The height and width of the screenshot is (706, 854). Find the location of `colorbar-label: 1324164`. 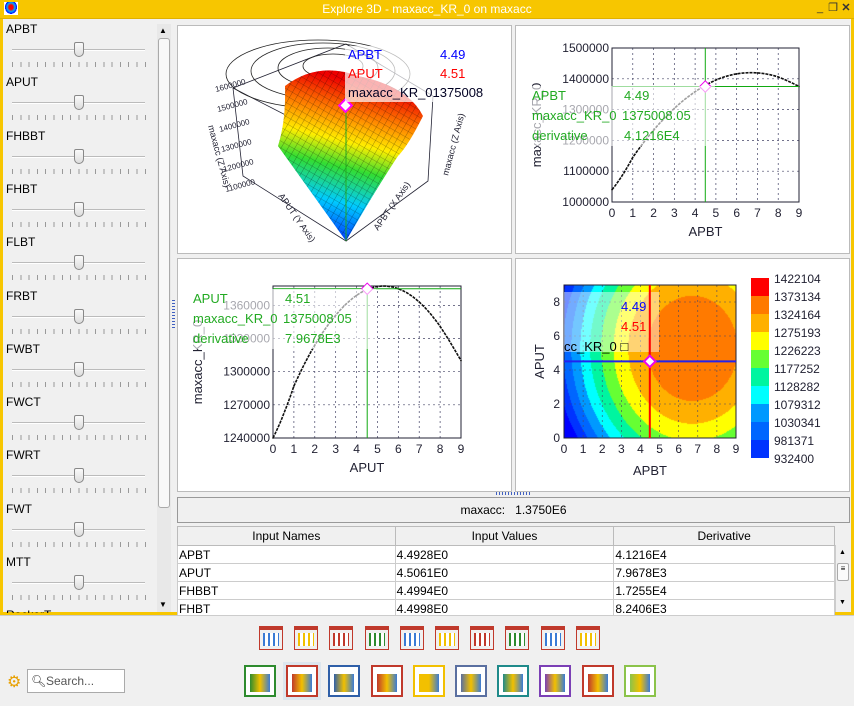

colorbar-label: 1324164 is located at coordinates (797, 315).